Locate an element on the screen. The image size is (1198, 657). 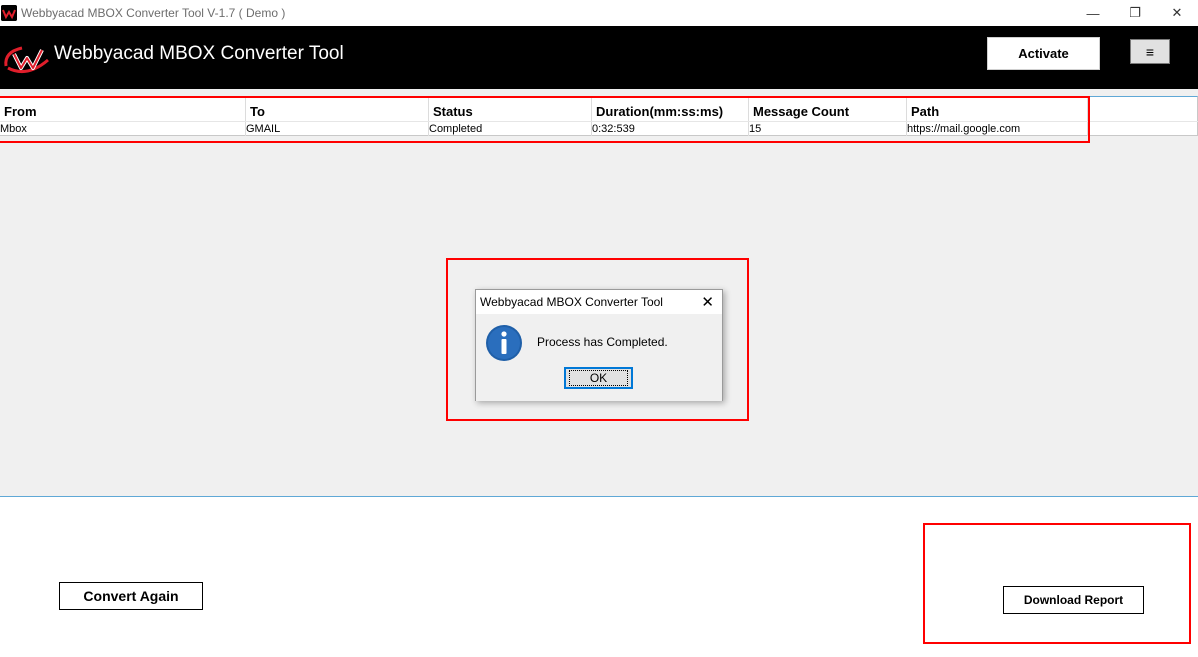
minimize-button: — is located at coordinates (1093, 13).